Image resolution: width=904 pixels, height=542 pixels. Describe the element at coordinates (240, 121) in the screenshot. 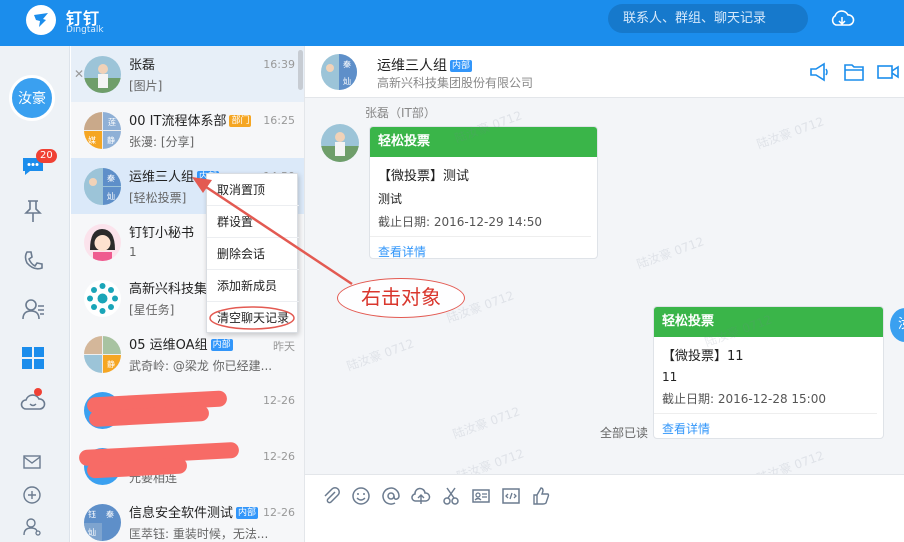

I see `dept-tag: 部门` at that location.